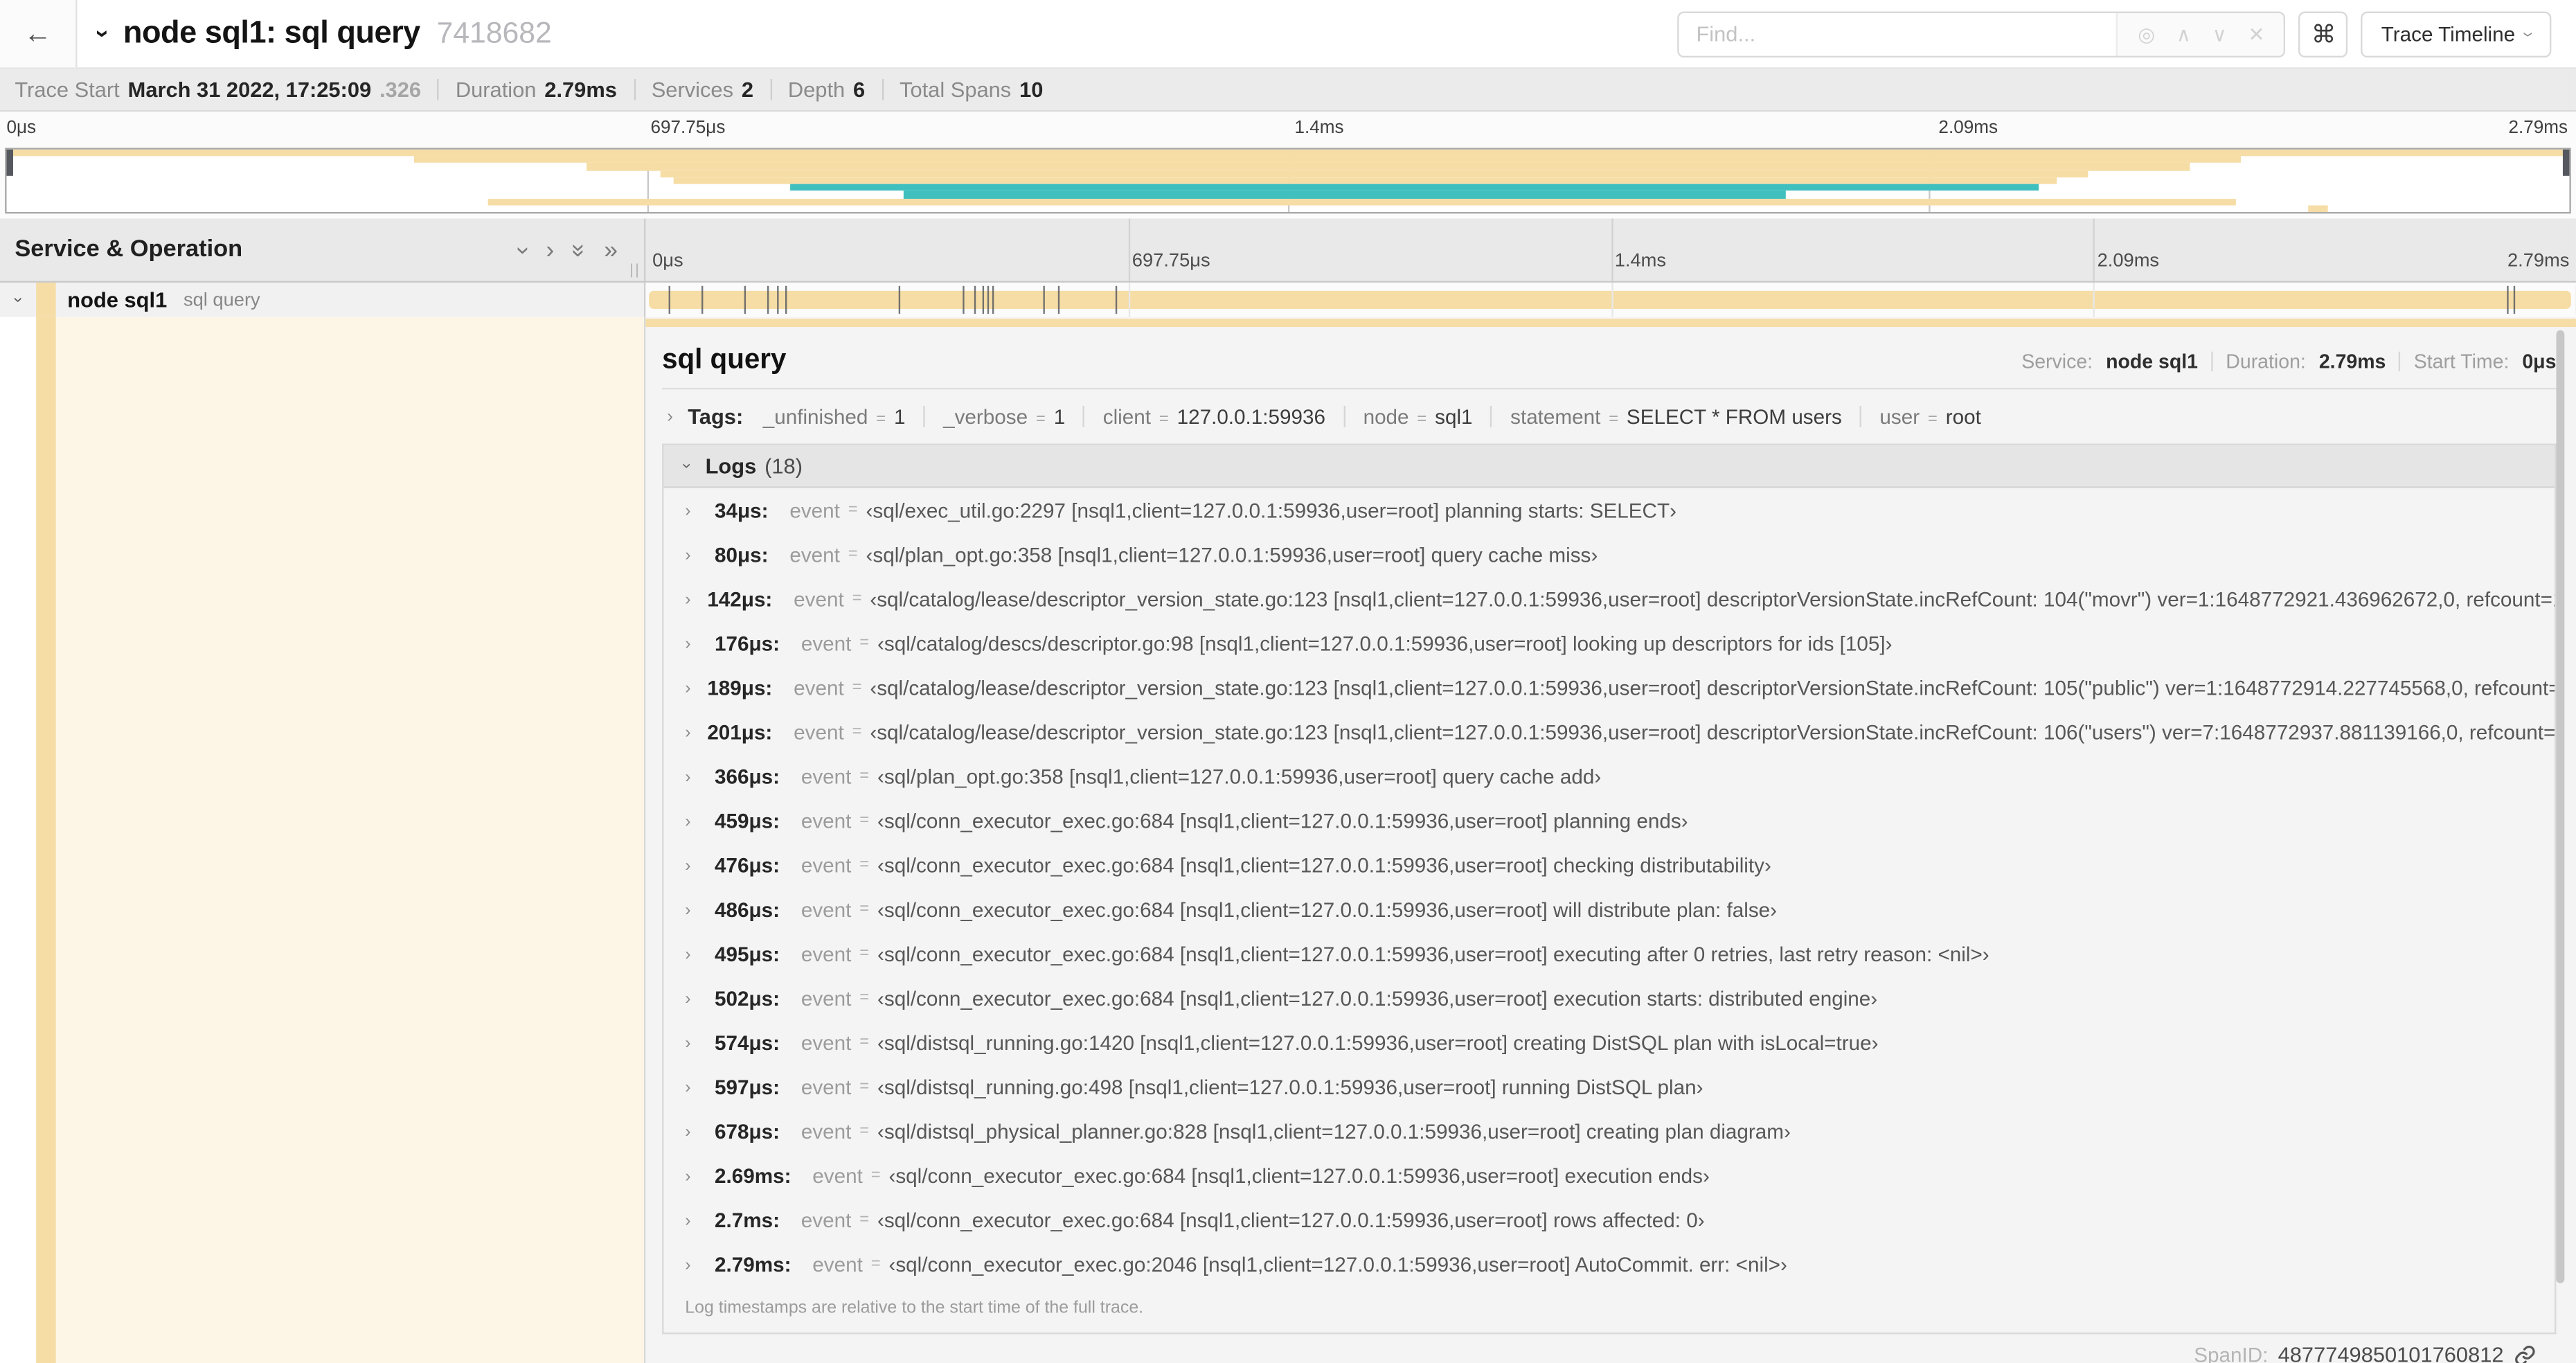 This screenshot has height=1363, width=2576. I want to click on prev-result-icon: ∧, so click(2183, 33).